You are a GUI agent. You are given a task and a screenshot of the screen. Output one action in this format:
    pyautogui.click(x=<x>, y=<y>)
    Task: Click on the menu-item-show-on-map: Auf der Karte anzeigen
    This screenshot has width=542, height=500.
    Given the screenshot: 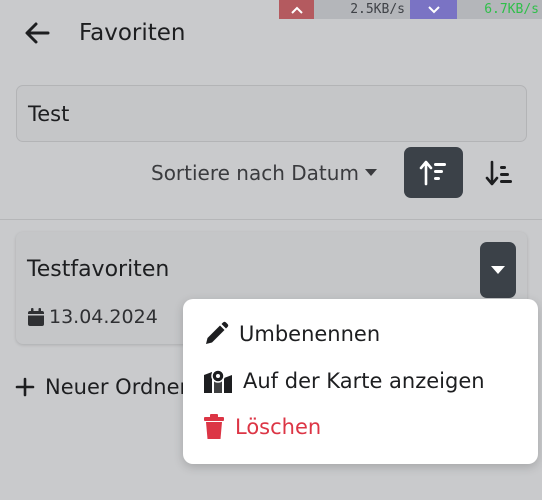 What is the action you would take?
    pyautogui.click(x=344, y=381)
    